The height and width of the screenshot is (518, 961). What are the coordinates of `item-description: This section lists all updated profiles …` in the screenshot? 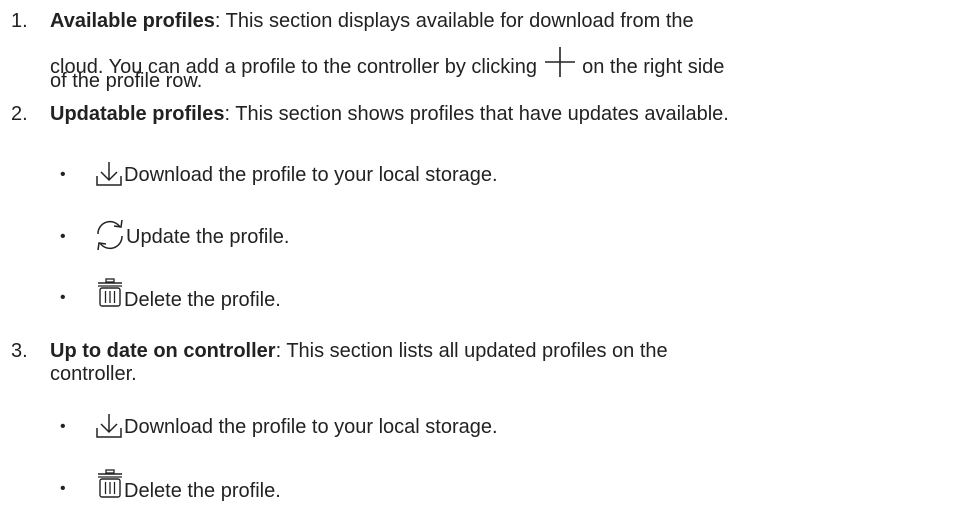 It's located at (474, 351).